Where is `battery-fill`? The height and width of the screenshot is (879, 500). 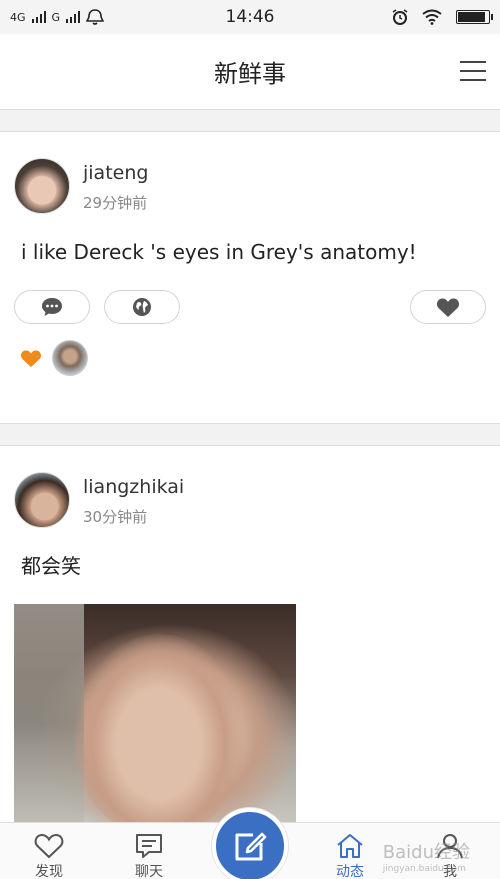 battery-fill is located at coordinates (471, 17).